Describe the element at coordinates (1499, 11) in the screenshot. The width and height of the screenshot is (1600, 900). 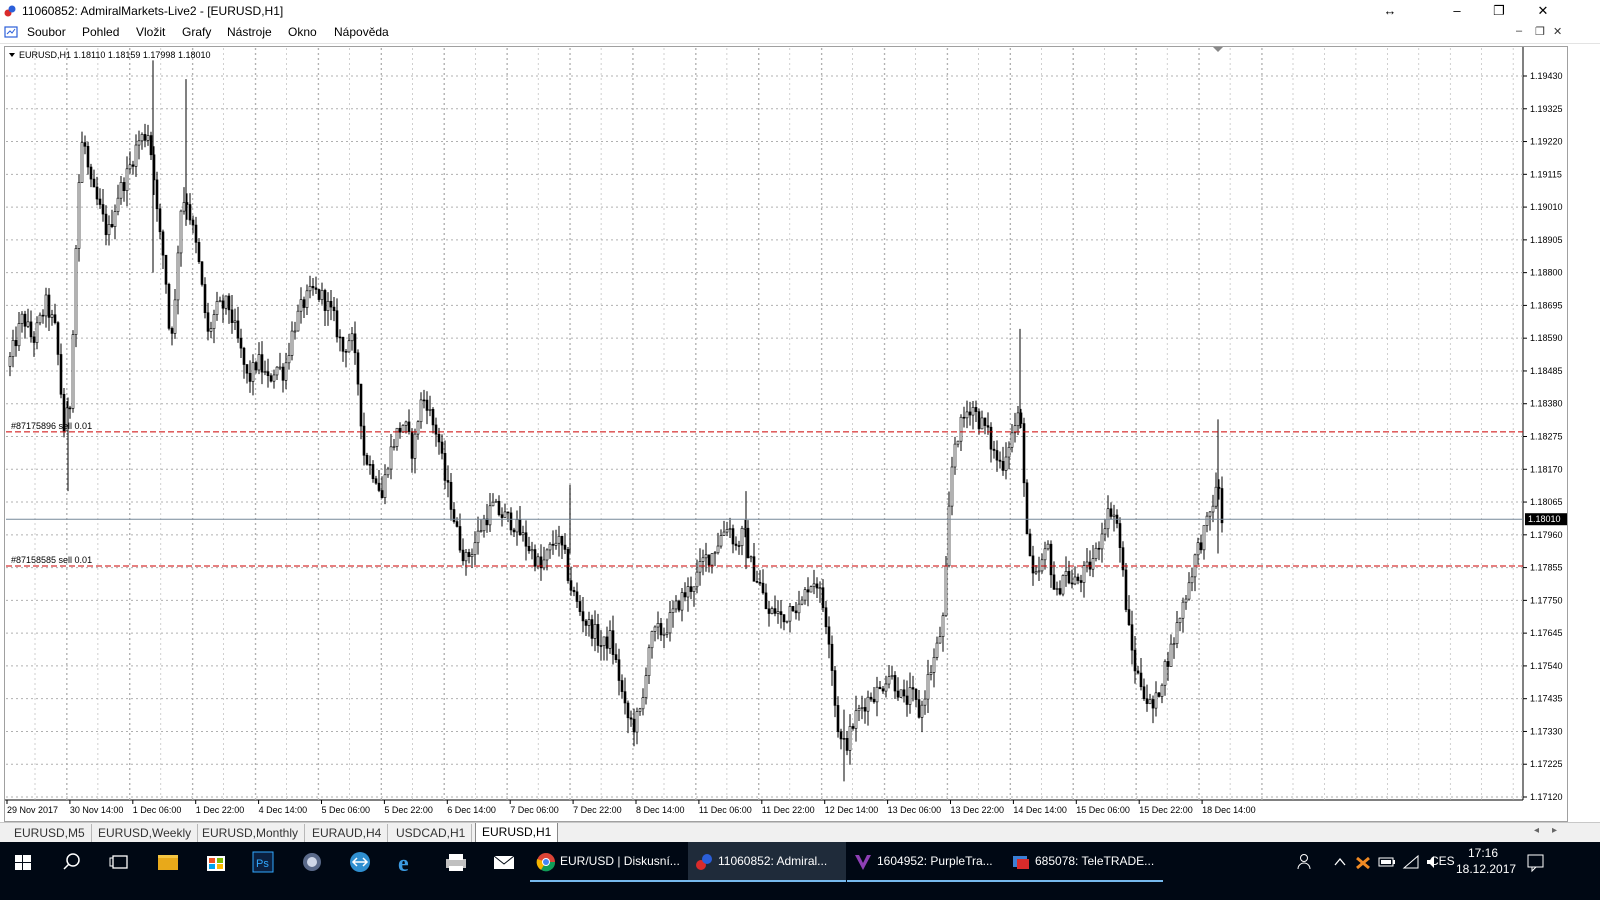
I see `restore-button: ❐` at that location.